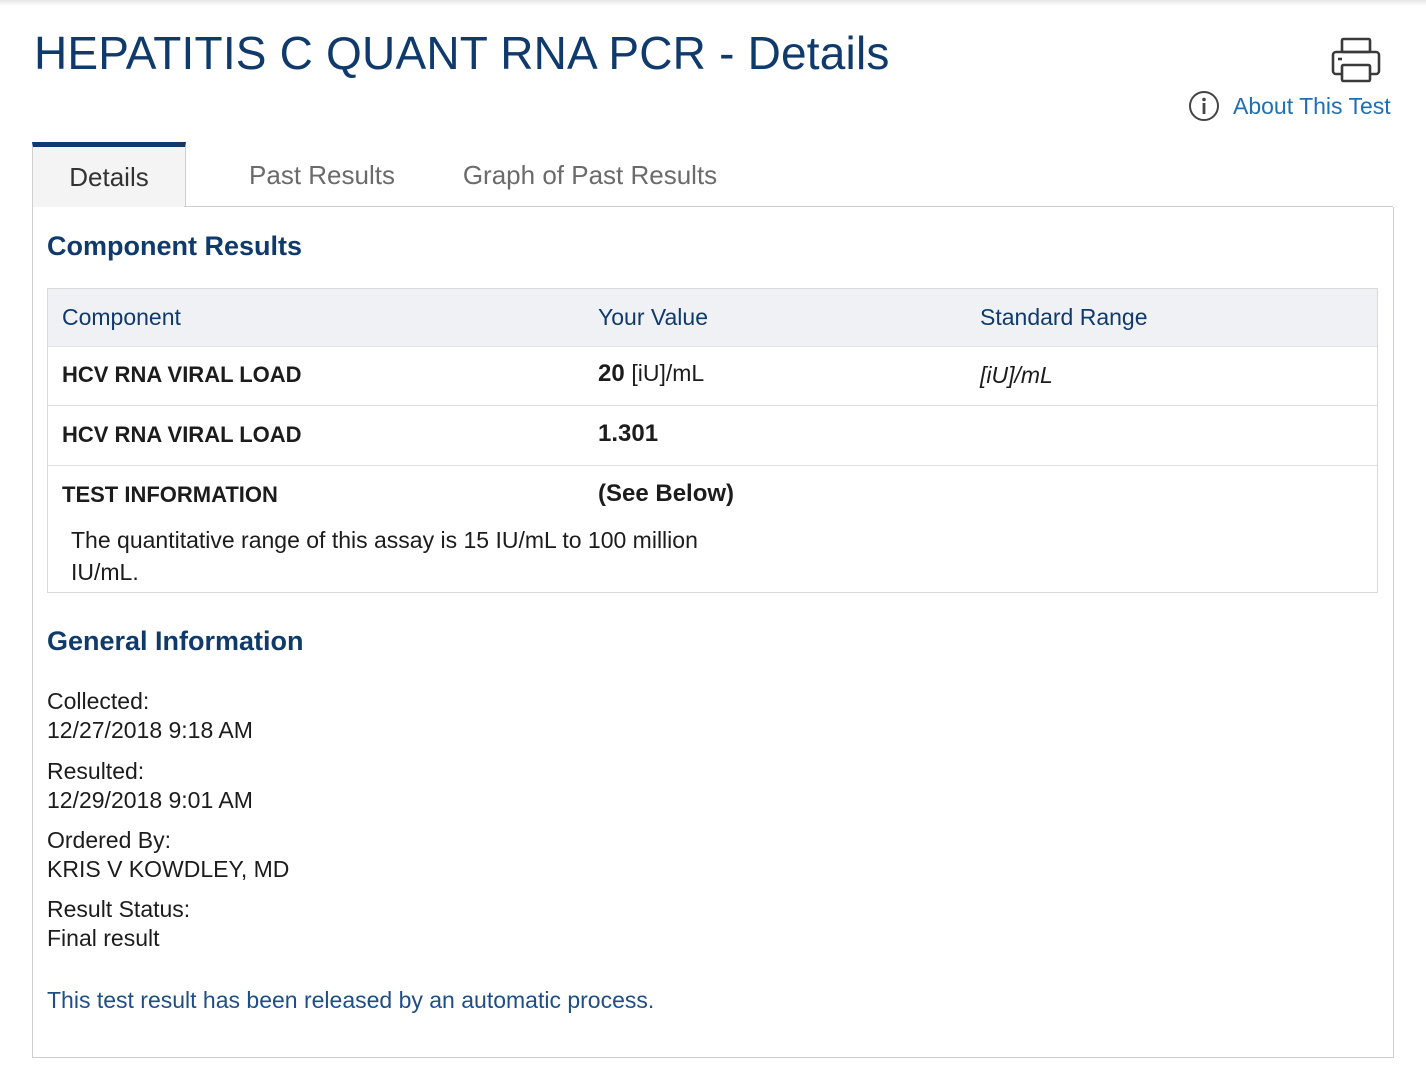 Image resolution: width=1426 pixels, height=1080 pixels. I want to click on top-shadow, so click(713, 3).